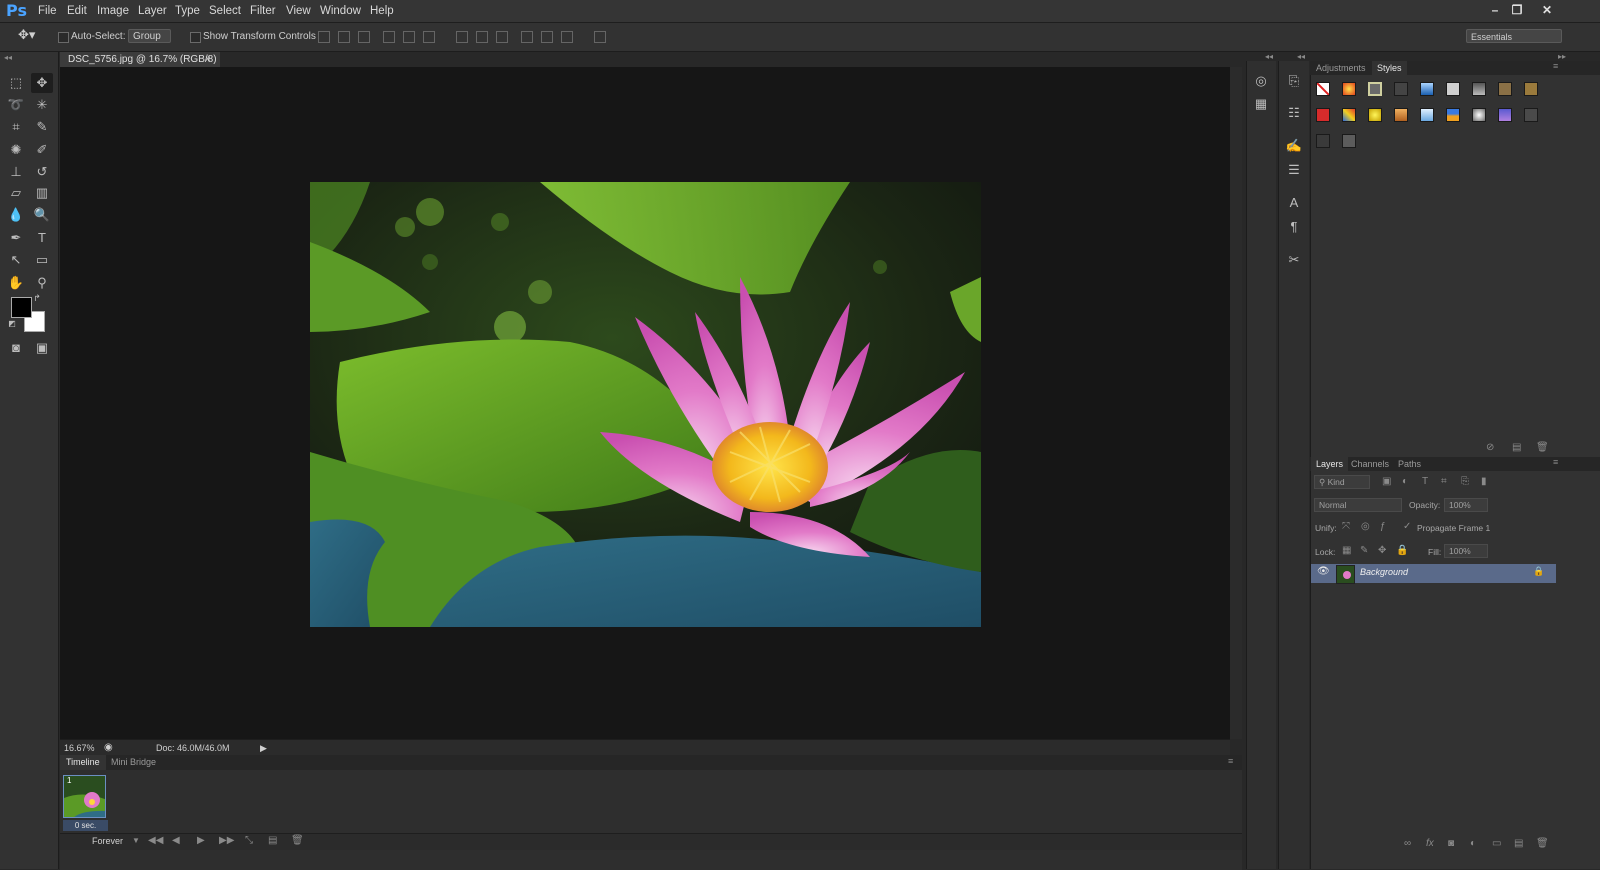 The width and height of the screenshot is (1600, 870). What do you see at coordinates (113, 11) in the screenshot?
I see `menu-image: Image` at bounding box center [113, 11].